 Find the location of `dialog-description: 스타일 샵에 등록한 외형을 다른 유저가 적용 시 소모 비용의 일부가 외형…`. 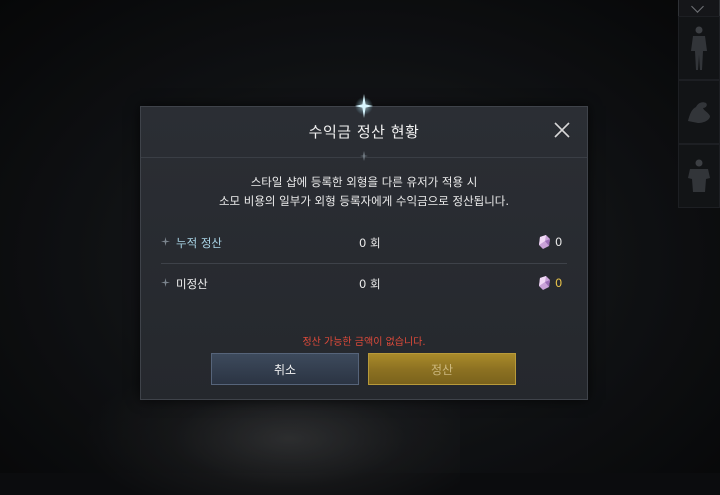

dialog-description: 스타일 샵에 등록한 외형을 다른 유저가 적용 시 소모 비용의 일부가 외형… is located at coordinates (364, 192).